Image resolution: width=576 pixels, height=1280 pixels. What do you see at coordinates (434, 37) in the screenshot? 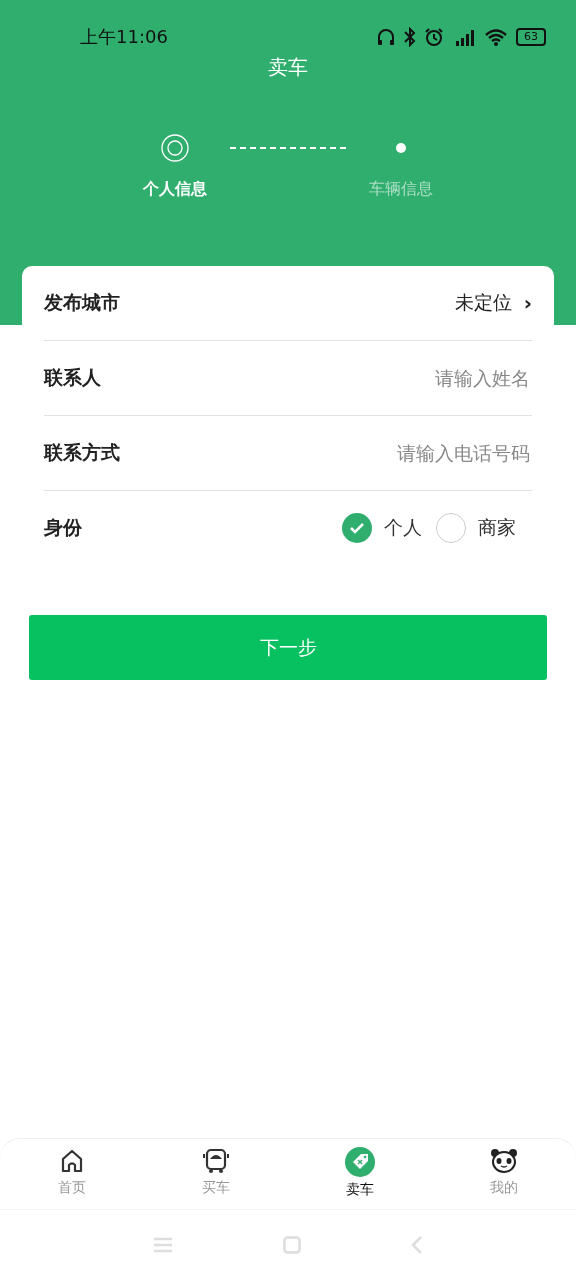
I see `alarm-icon` at bounding box center [434, 37].